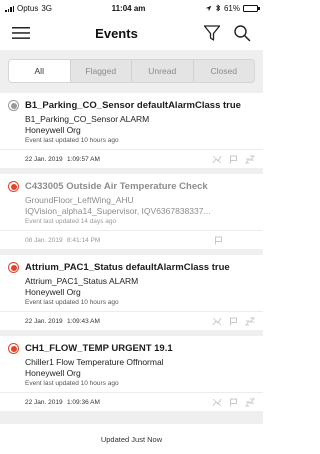 The width and height of the screenshot is (320, 454). Describe the element at coordinates (83, 321) in the screenshot. I see `event-time: 1:09:43 AM` at that location.